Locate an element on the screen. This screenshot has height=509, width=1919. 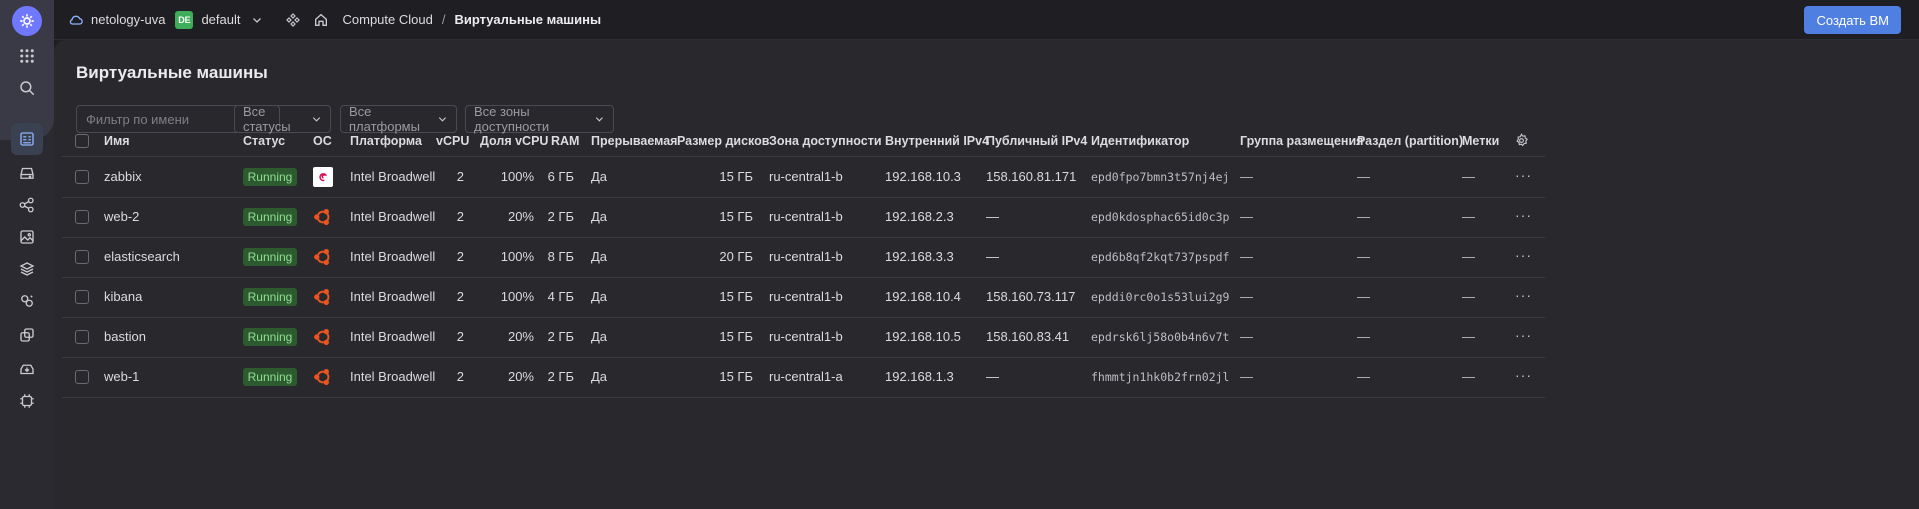
column-header-labels: Метки is located at coordinates (1480, 141).